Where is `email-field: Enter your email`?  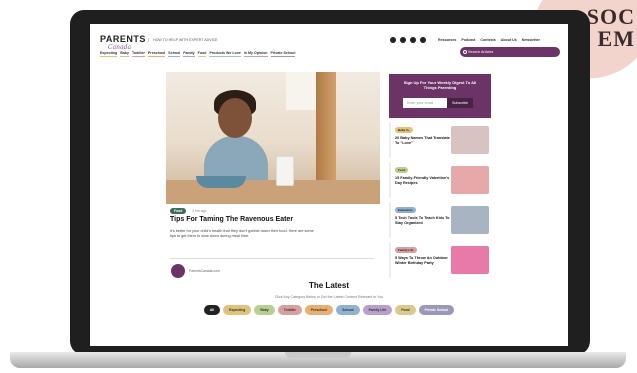 email-field: Enter your email is located at coordinates (425, 103).